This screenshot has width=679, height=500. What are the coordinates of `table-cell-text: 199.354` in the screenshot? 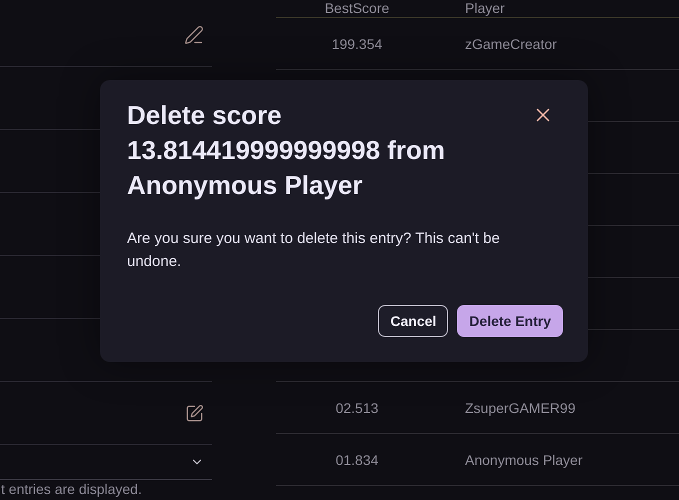 It's located at (357, 44).